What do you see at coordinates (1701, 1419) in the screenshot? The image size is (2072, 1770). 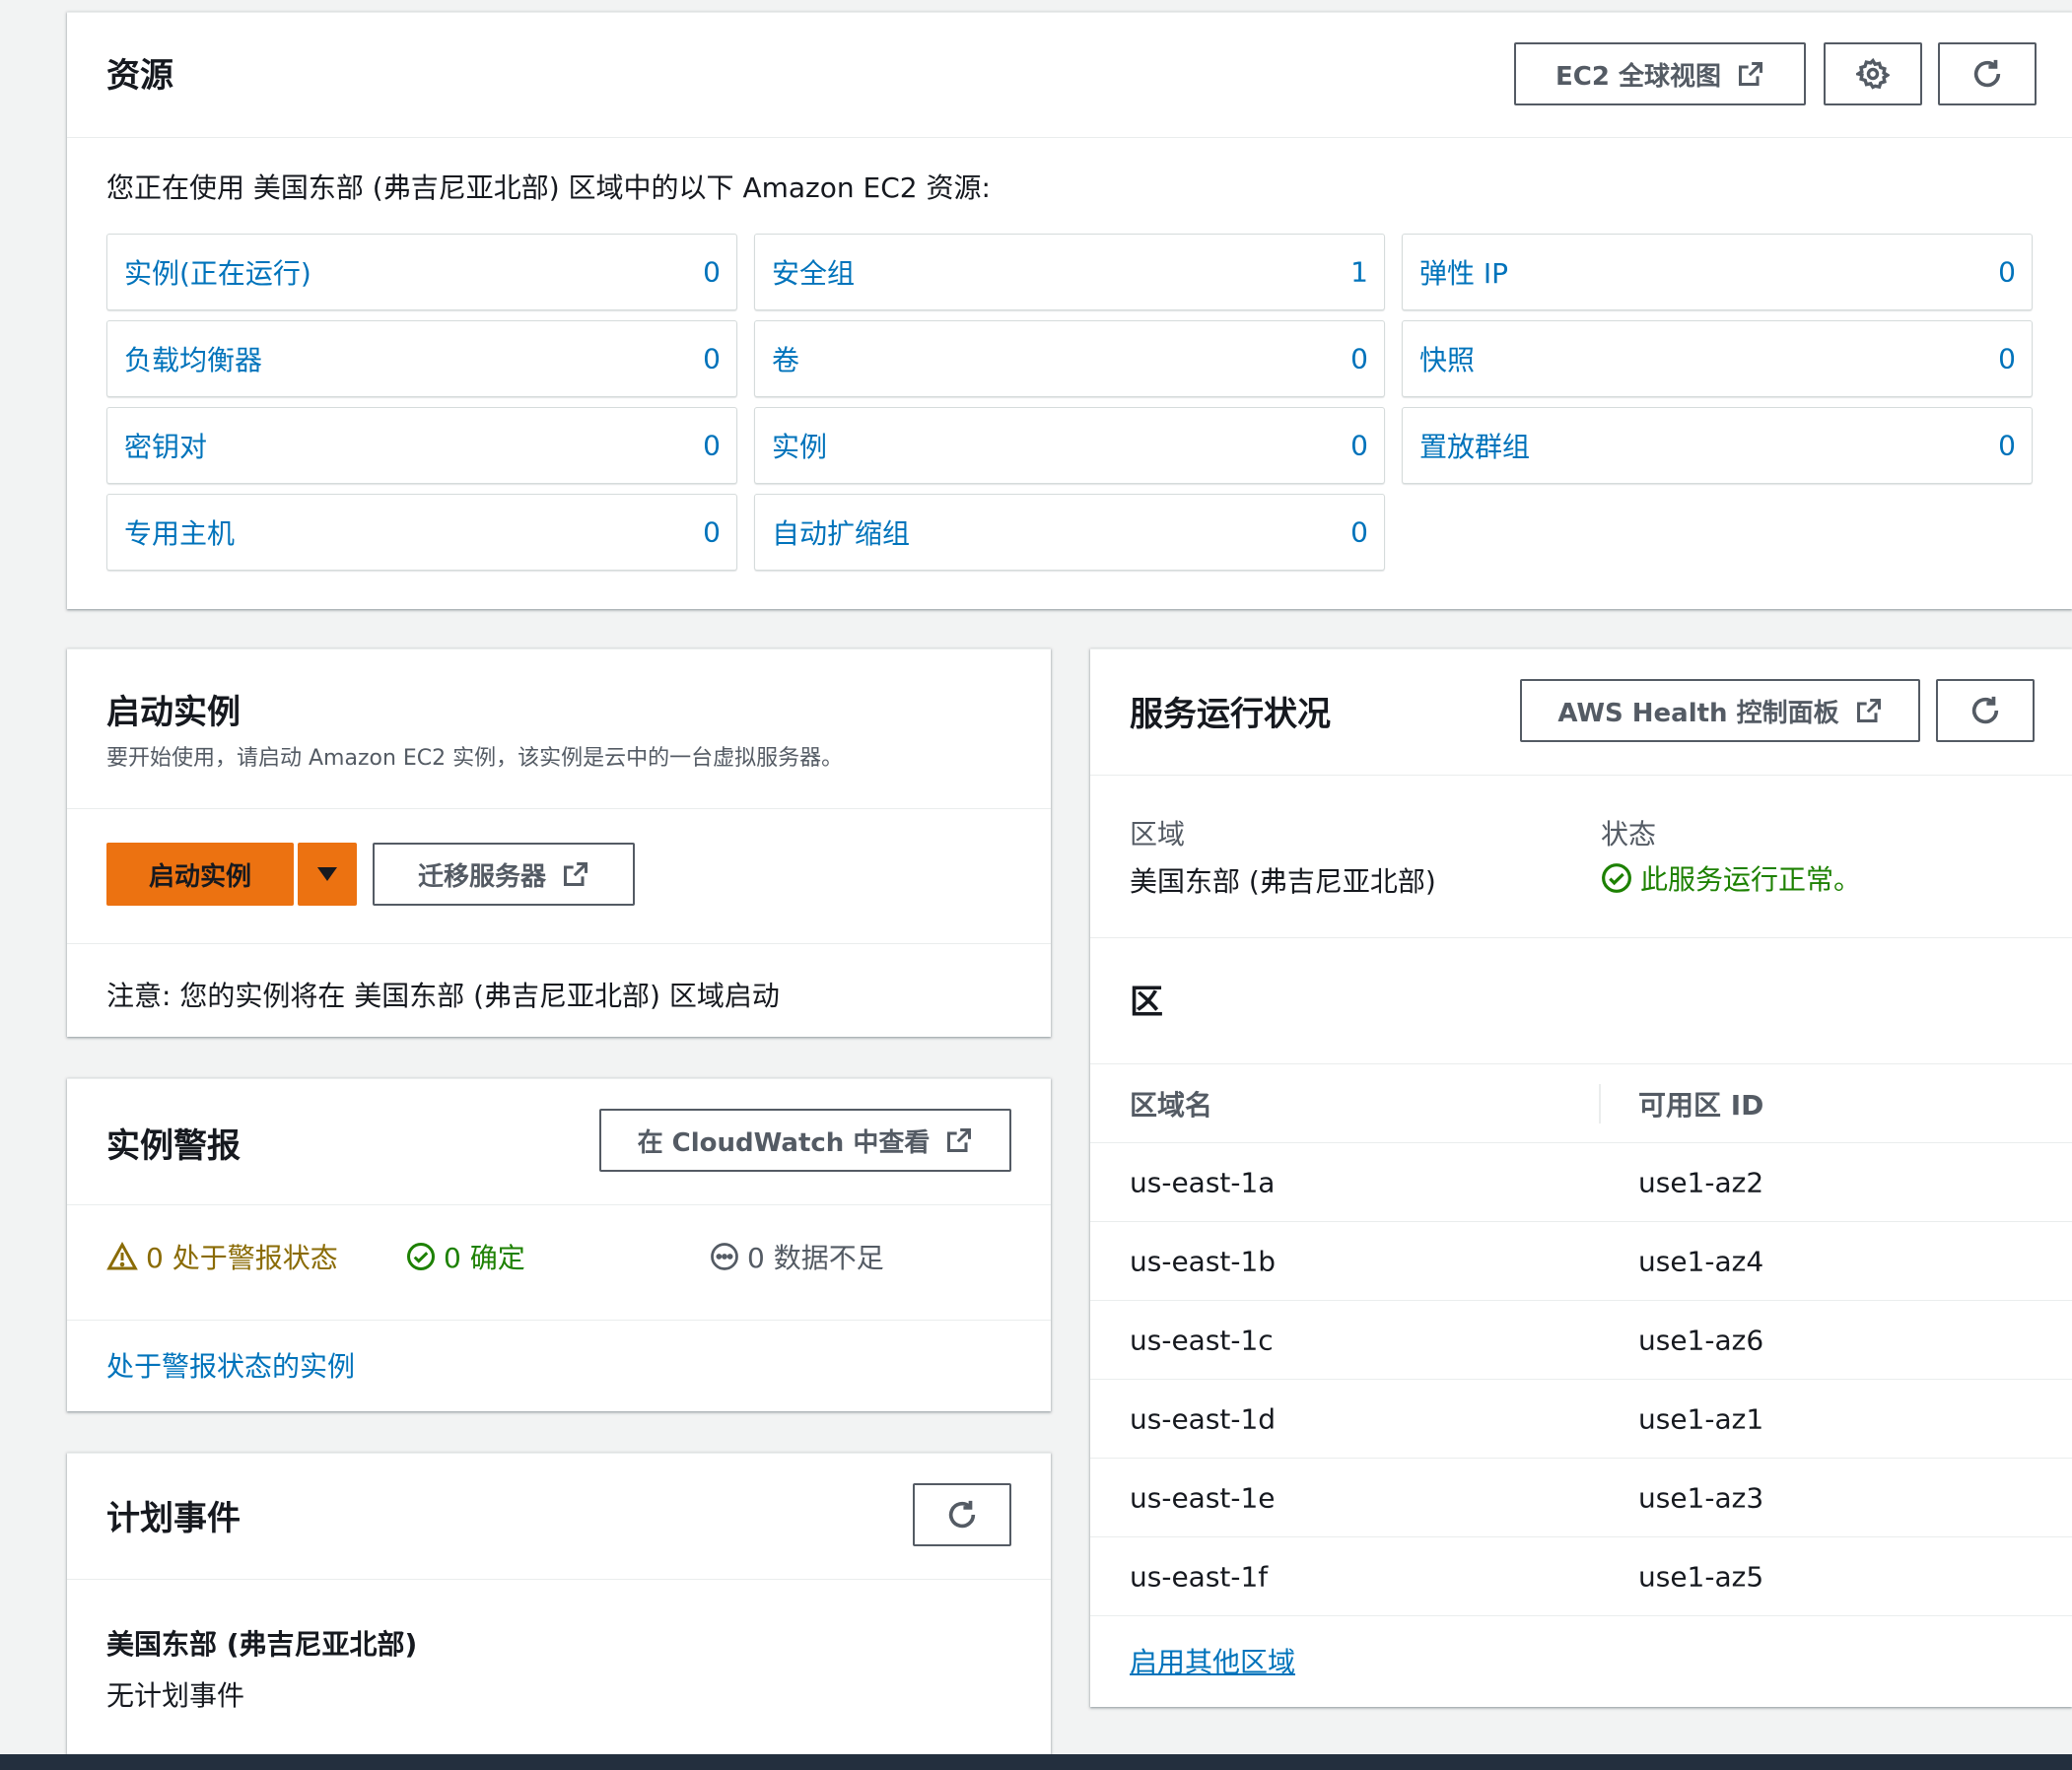 I see `zone-id-cell: use1-az1` at bounding box center [1701, 1419].